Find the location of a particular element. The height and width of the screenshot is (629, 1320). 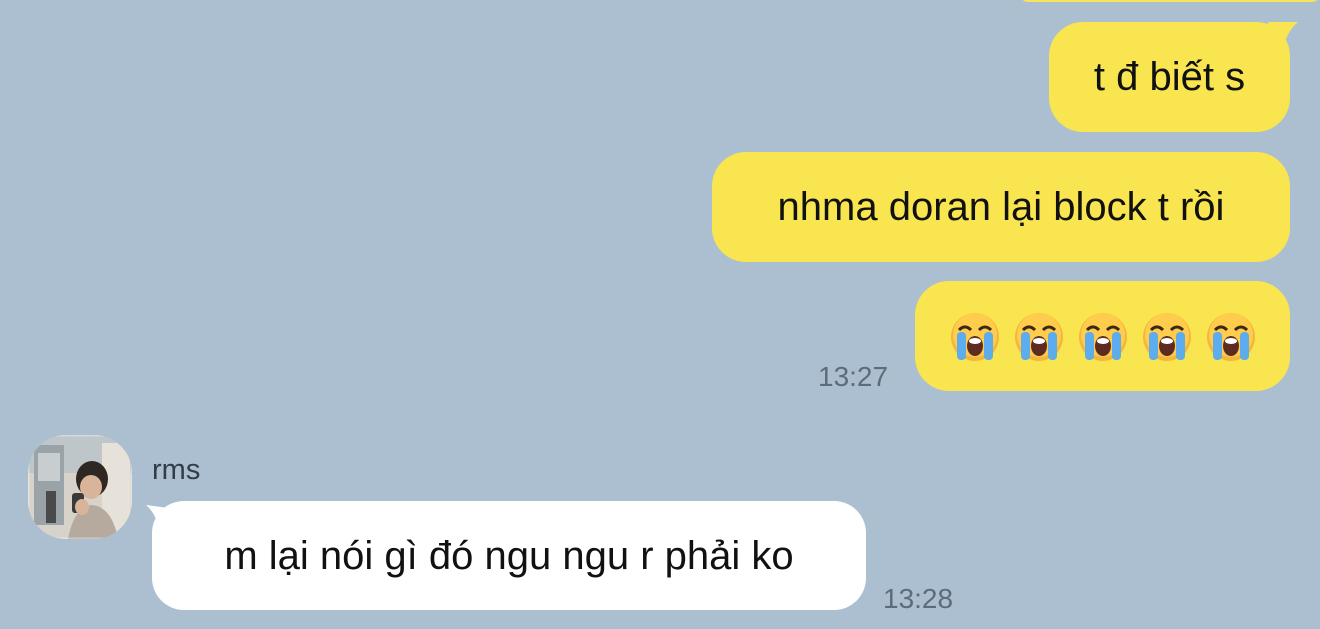

outgoing-emoji-bubble is located at coordinates (1102, 336).